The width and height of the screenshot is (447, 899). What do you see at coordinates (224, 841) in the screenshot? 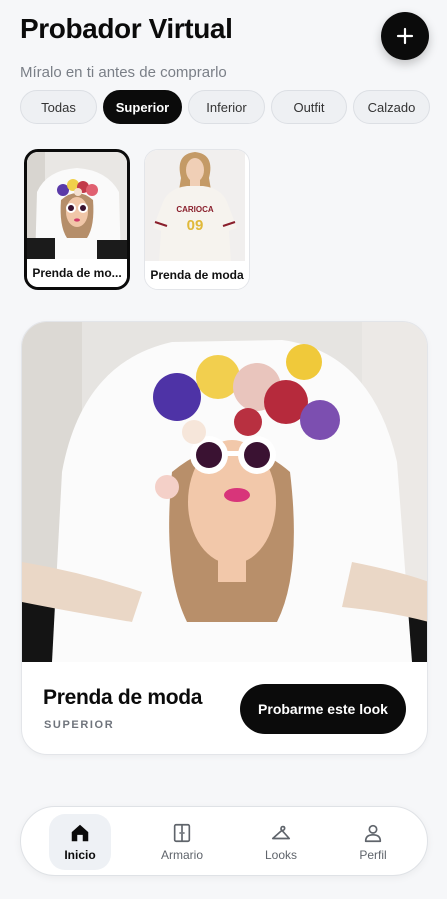
I see `bottom-nav: Inicio Armario Looks Perfil` at bounding box center [224, 841].